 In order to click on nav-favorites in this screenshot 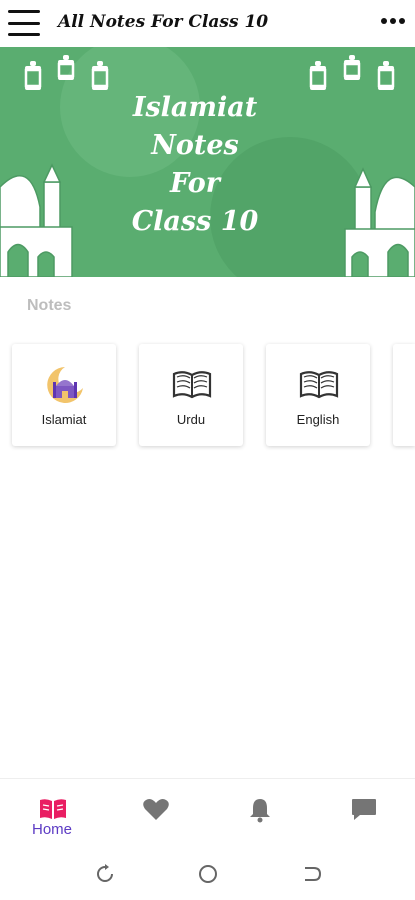, I will do `click(155, 814)`.